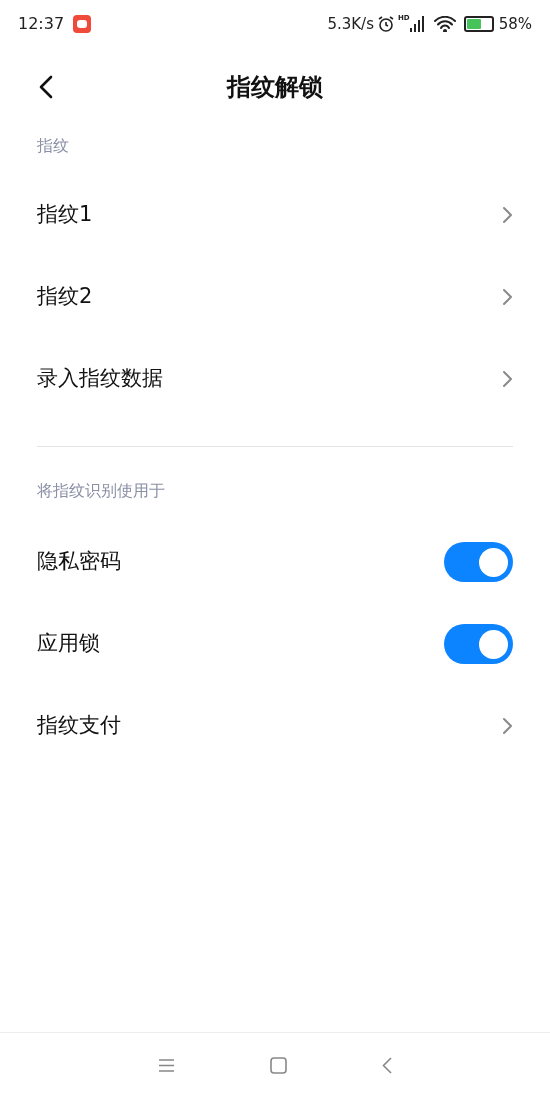 Image resolution: width=550 pixels, height=1098 pixels. Describe the element at coordinates (68, 644) in the screenshot. I see `setting-label: 应用锁` at that location.